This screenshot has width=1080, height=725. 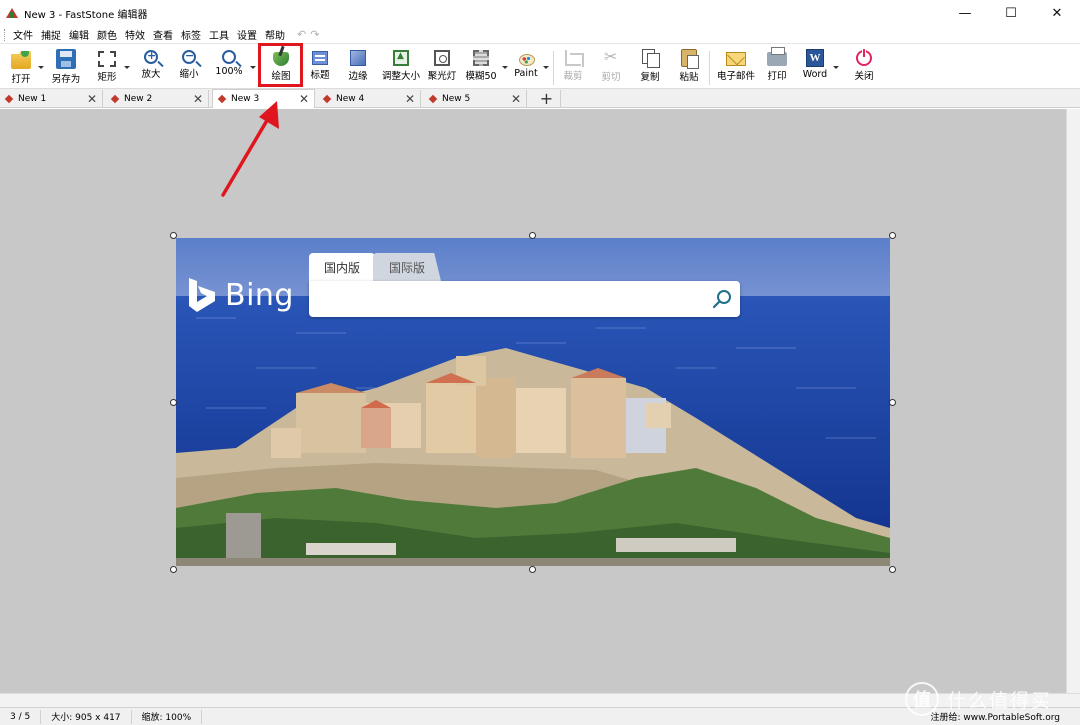 I want to click on menu-capture: 捕捉, so click(x=51, y=34).